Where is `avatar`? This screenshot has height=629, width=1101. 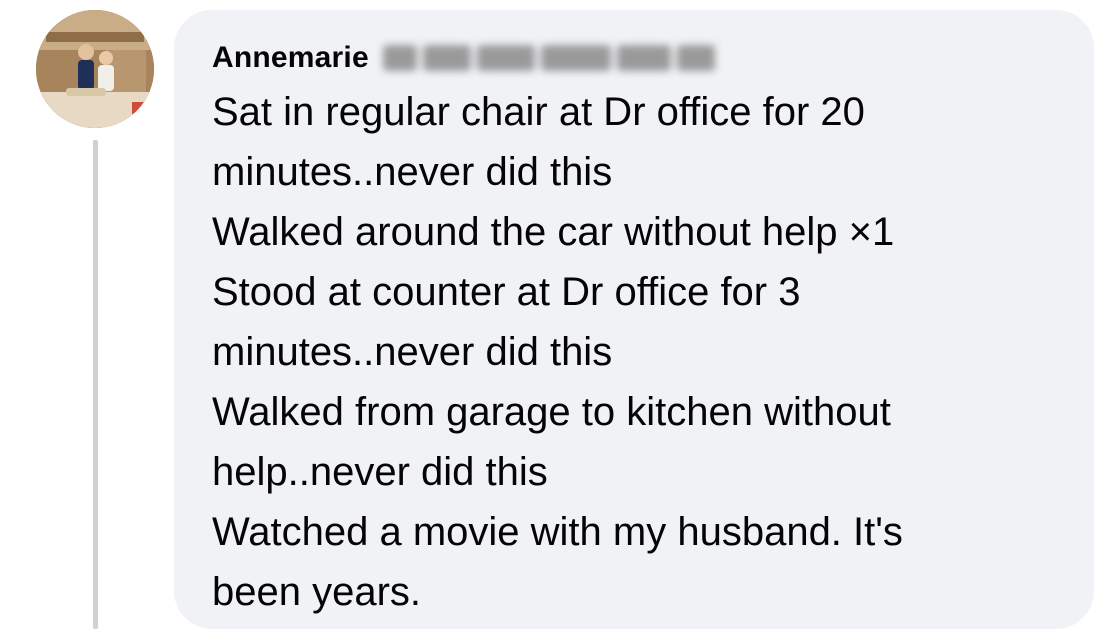 avatar is located at coordinates (95, 69).